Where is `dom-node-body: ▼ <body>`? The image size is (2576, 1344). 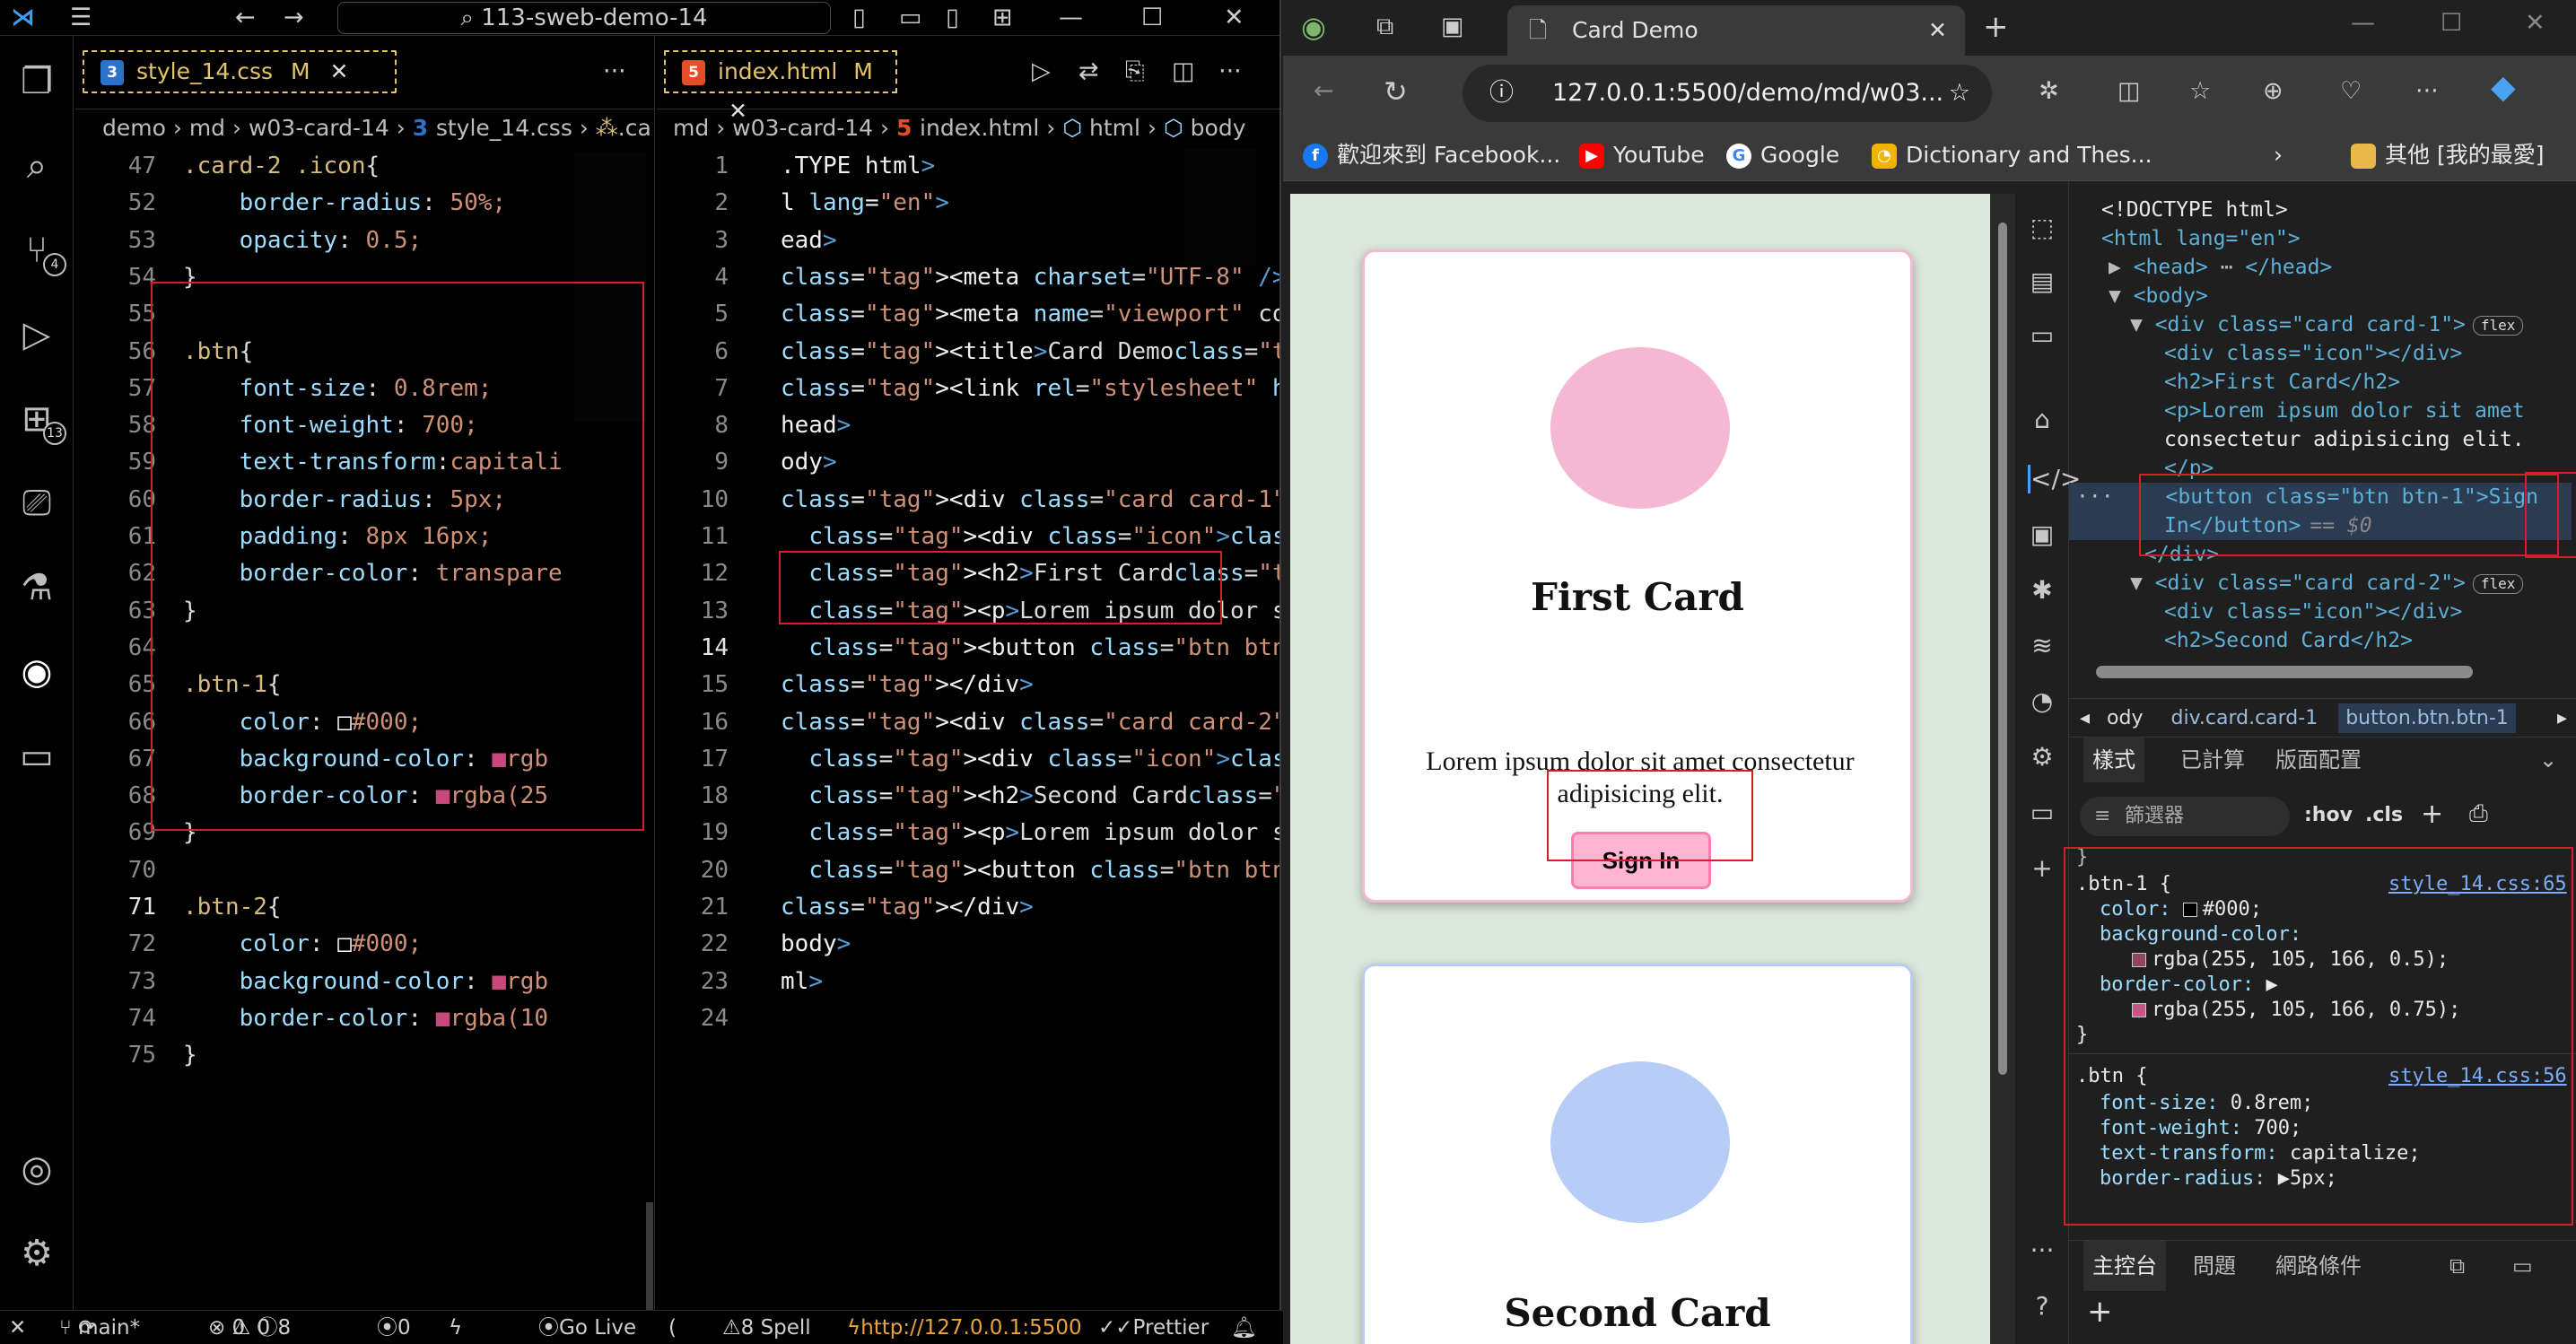
dom-node-body: ▼ <body> is located at coordinates (2159, 296).